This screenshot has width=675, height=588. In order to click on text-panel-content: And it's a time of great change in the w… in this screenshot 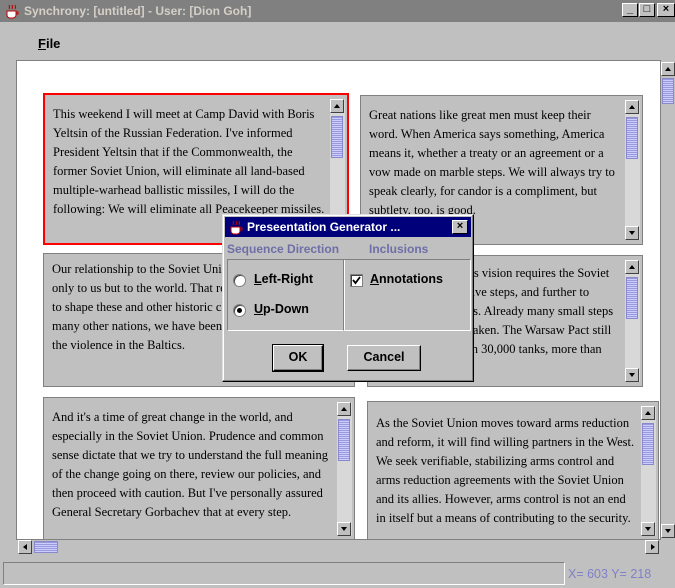, I will do `click(192, 473)`.